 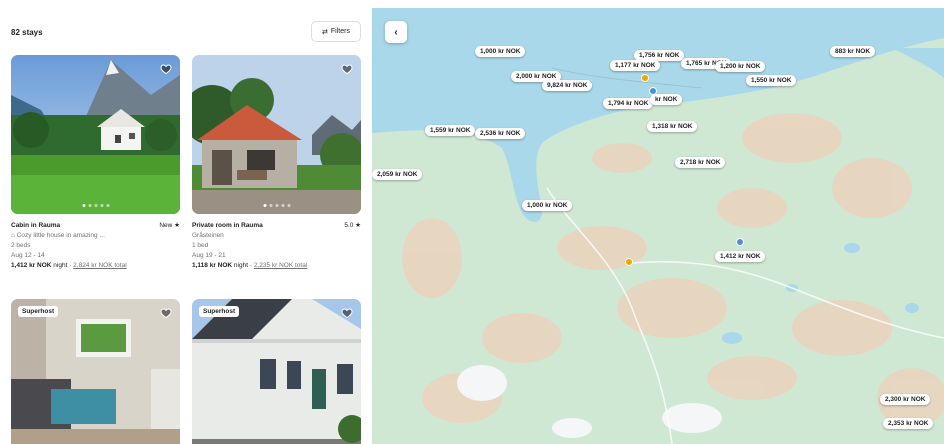 What do you see at coordinates (31, 266) in the screenshot?
I see `listing-price: 1,412 kr NOK` at bounding box center [31, 266].